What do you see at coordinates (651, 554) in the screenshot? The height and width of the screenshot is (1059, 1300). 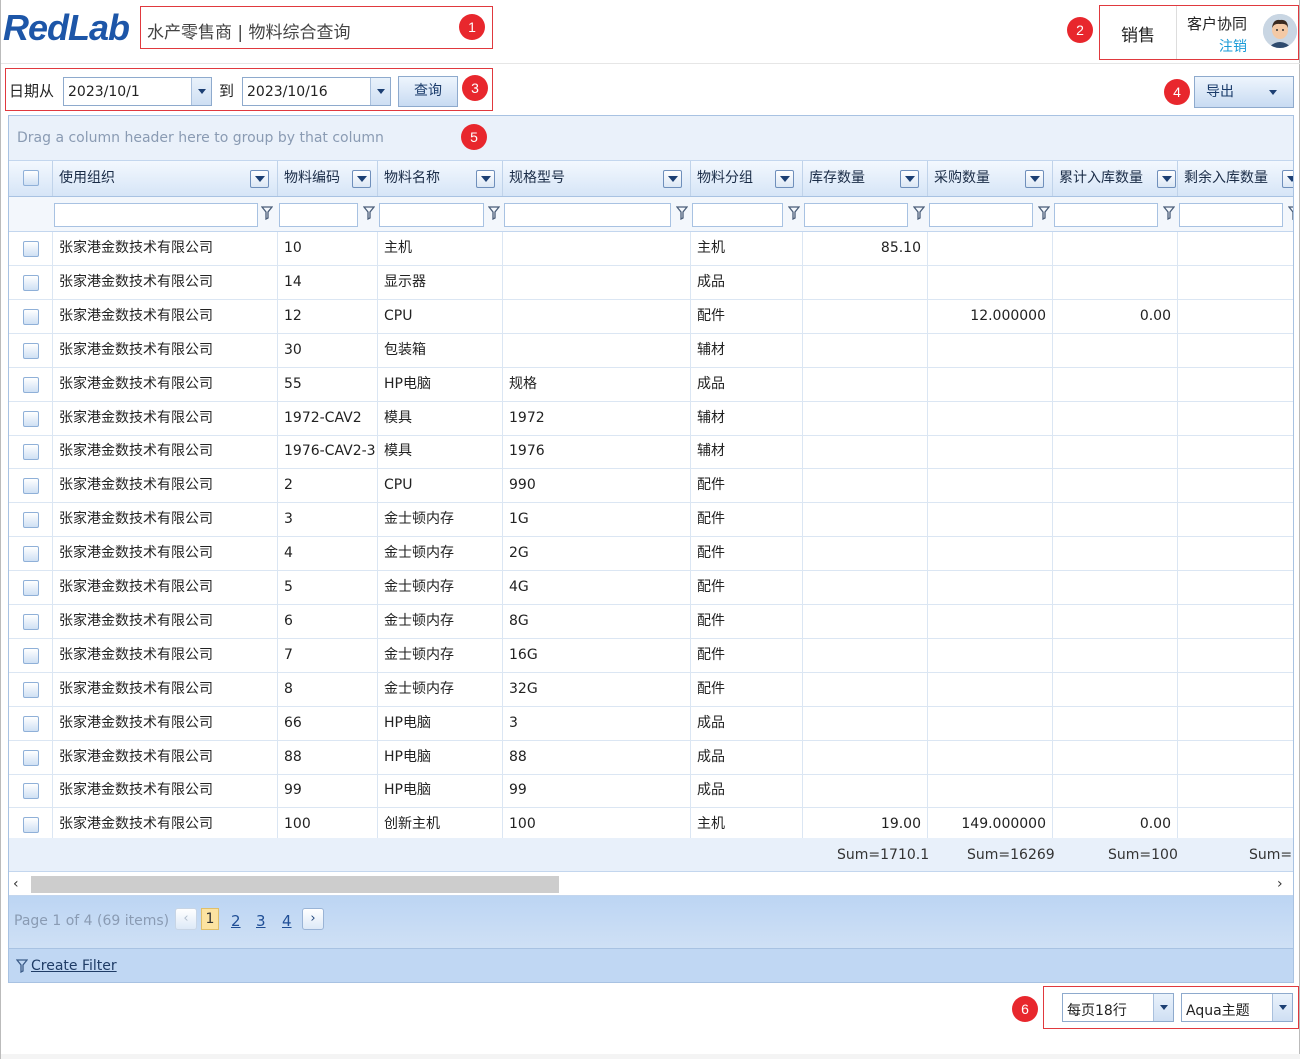 I see `table-row: 张家港金数技术有限公司 4 金士顿内存 2G 配件` at bounding box center [651, 554].